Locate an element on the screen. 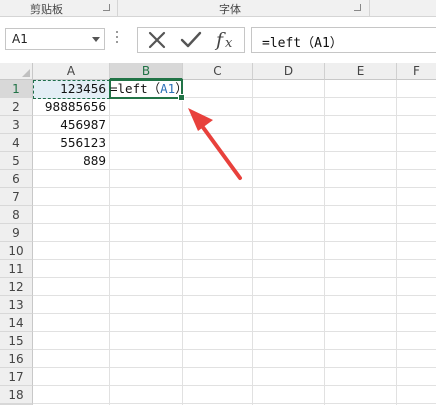  row-header-7: 7 is located at coordinates (16, 197).